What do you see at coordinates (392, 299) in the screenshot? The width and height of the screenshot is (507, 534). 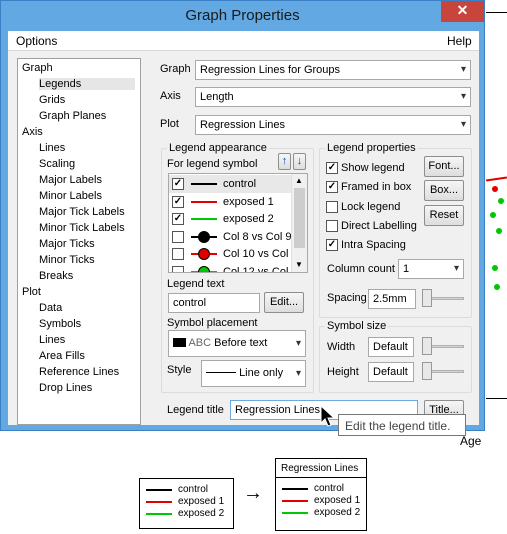 I see `spacing-input: 2.5mm` at bounding box center [392, 299].